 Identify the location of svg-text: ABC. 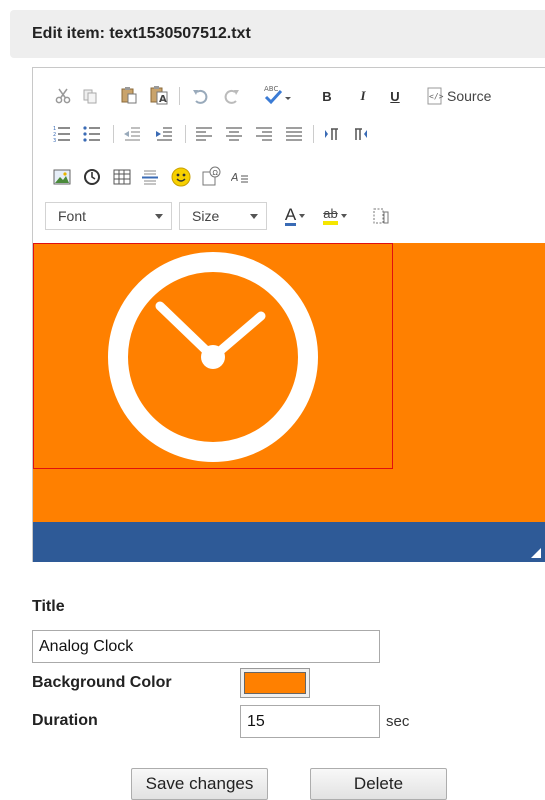
(271, 89).